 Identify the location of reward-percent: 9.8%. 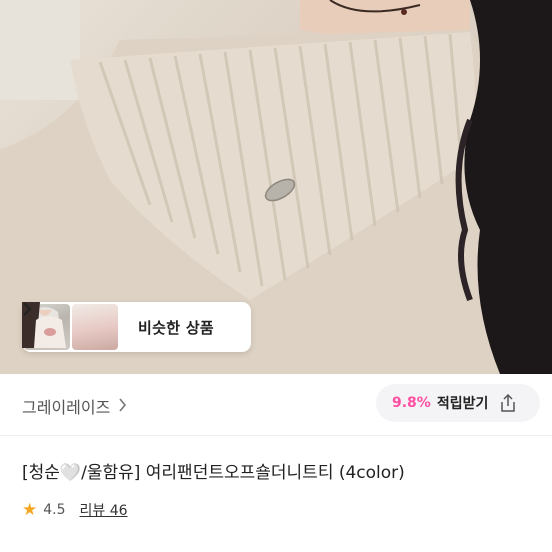
(411, 403).